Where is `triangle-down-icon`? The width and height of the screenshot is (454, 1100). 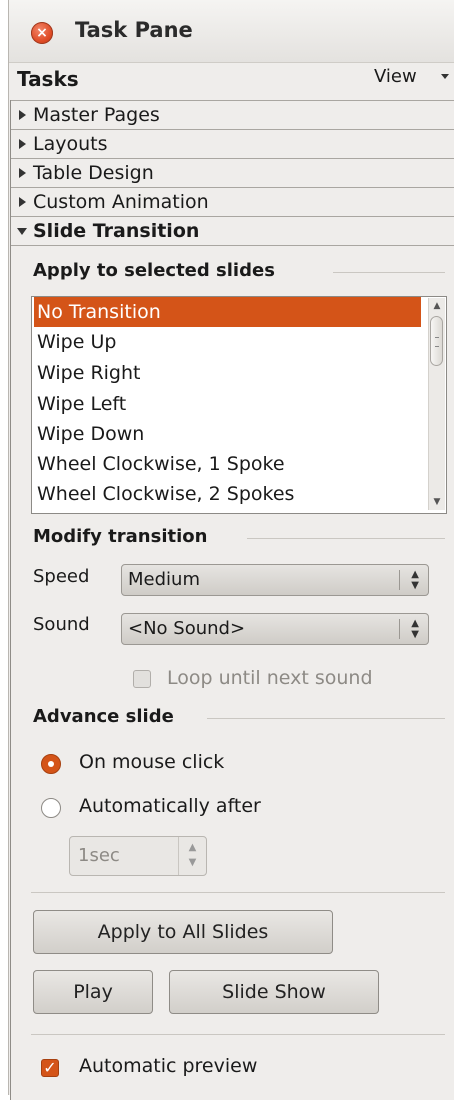
triangle-down-icon is located at coordinates (22, 231).